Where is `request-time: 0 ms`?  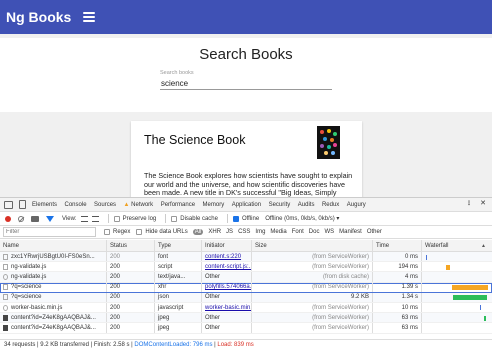
request-time: 0 ms is located at coordinates (396, 257).